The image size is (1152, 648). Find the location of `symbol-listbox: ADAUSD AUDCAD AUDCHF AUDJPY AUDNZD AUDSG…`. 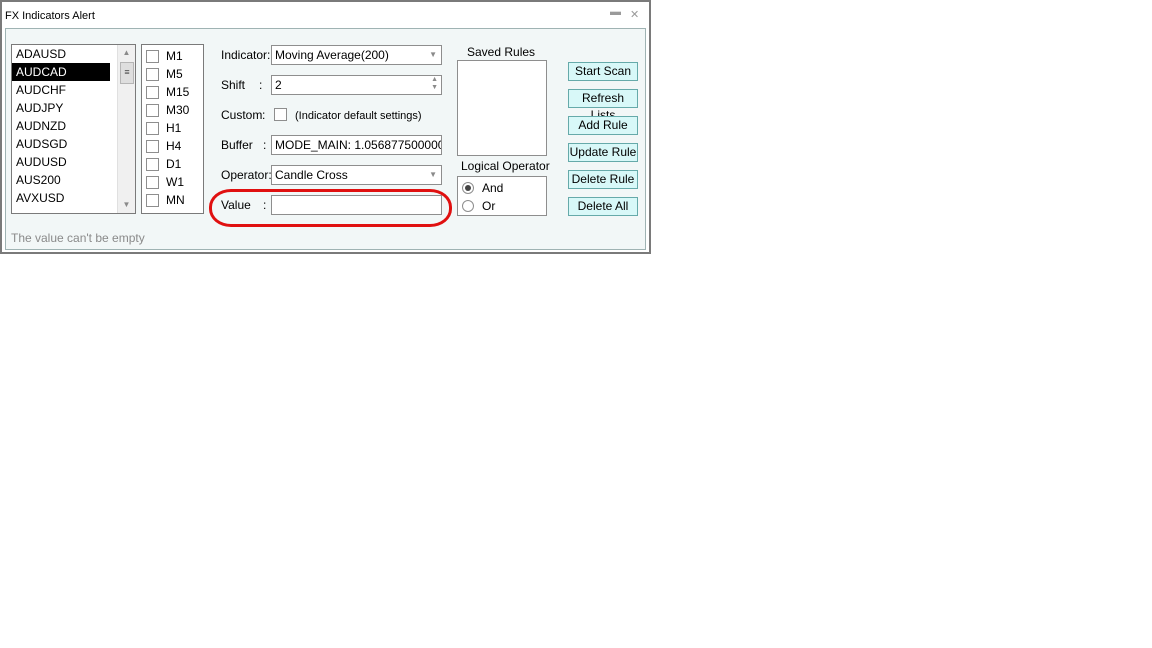

symbol-listbox: ADAUSD AUDCAD AUDCHF AUDJPY AUDNZD AUDSG… is located at coordinates (73, 129).